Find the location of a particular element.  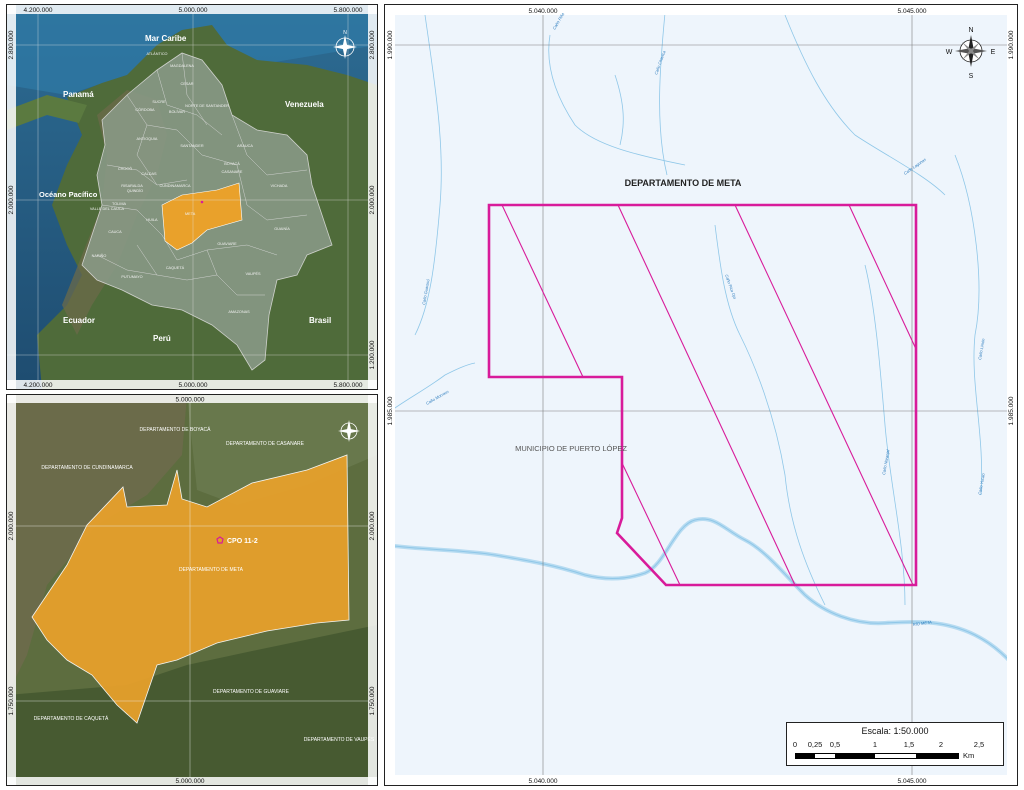

scale-tick-1: 0,25 is located at coordinates (815, 744).